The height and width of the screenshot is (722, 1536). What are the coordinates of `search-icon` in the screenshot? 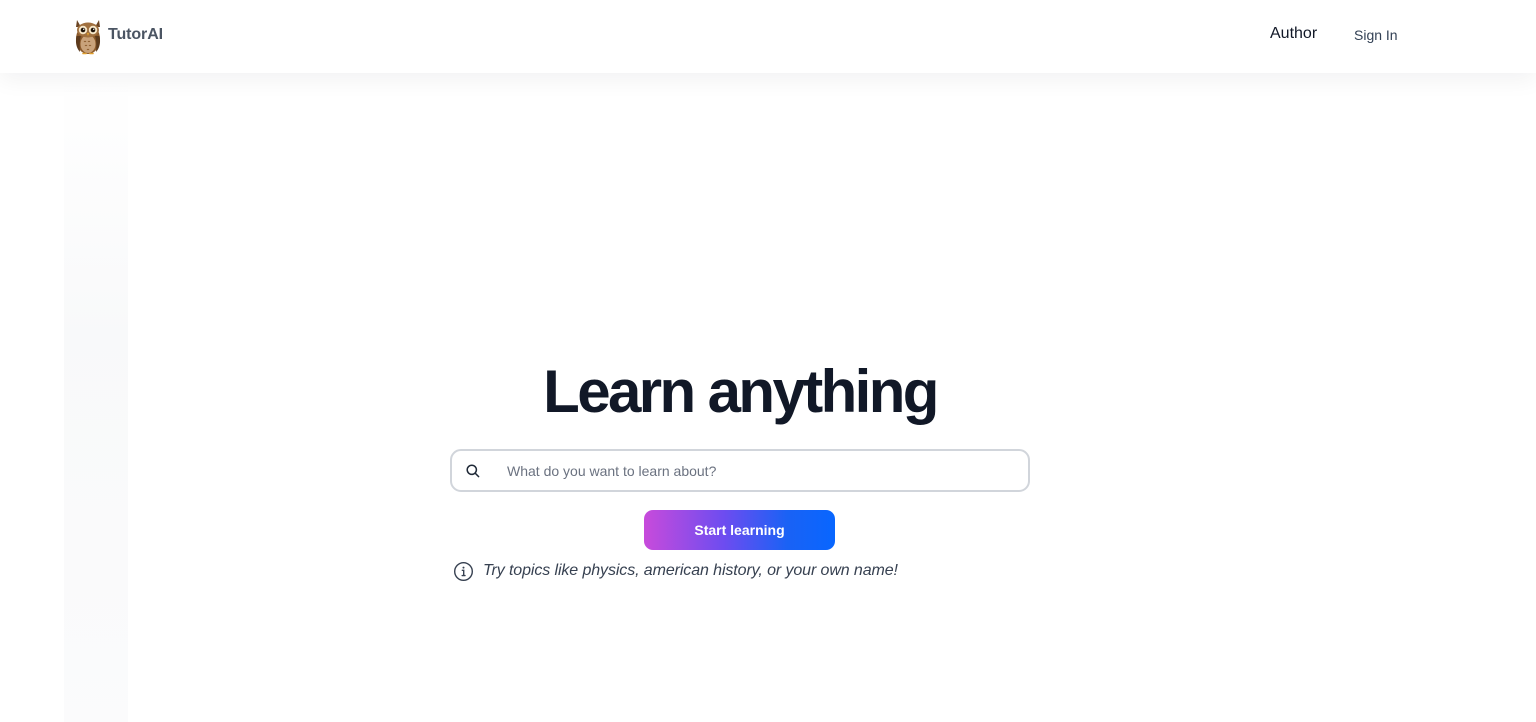 It's located at (473, 471).